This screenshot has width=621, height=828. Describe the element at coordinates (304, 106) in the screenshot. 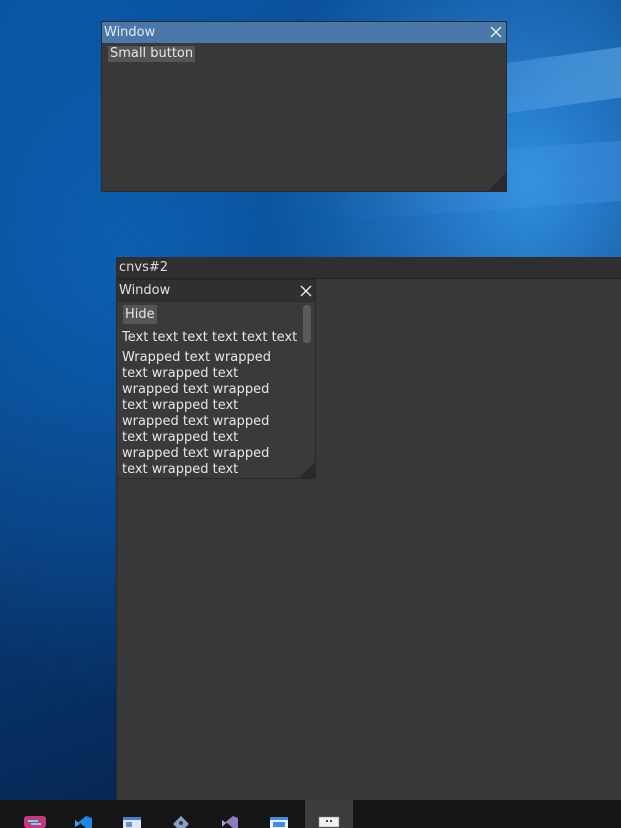

I see `floating-window: Window Small button` at that location.